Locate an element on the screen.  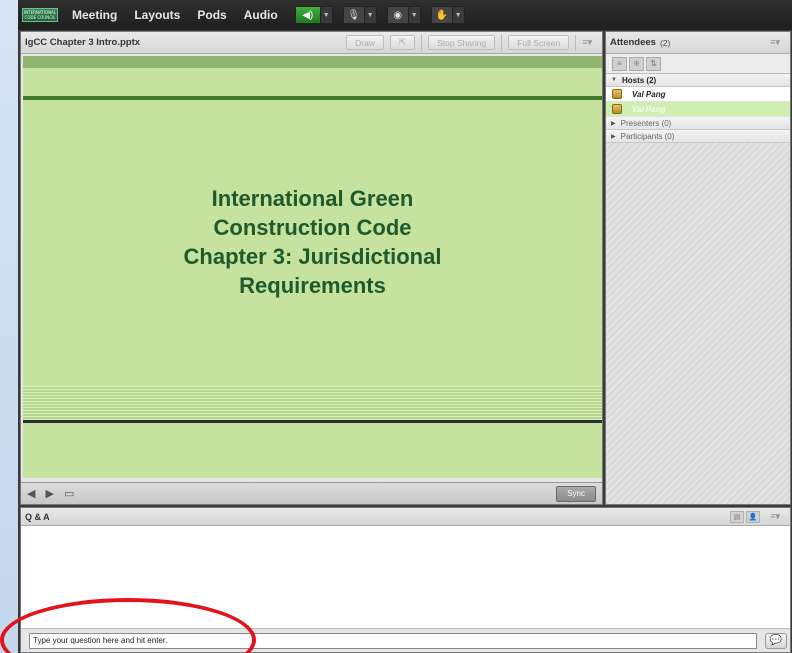
pointer-button: ⇱ is located at coordinates (402, 42).